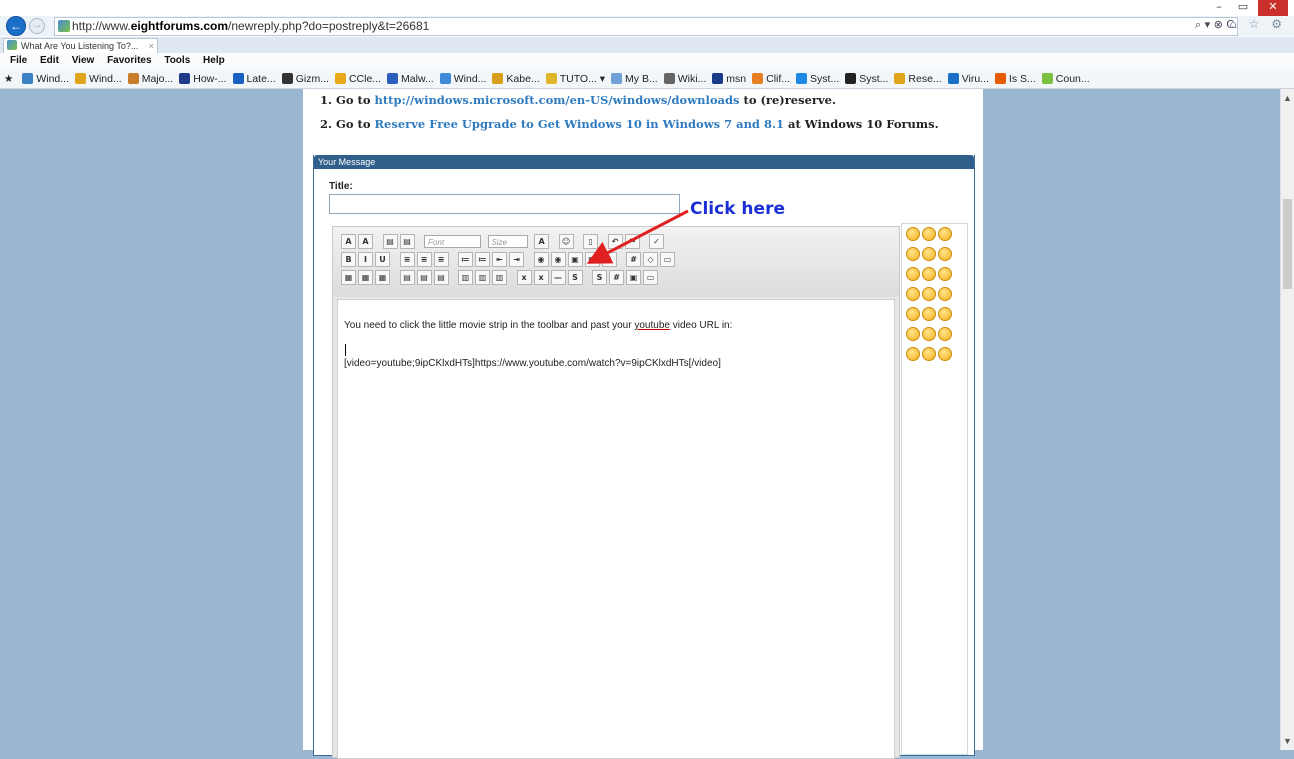 The image size is (1294, 759). I want to click on tab-close-icon: ×, so click(151, 46).